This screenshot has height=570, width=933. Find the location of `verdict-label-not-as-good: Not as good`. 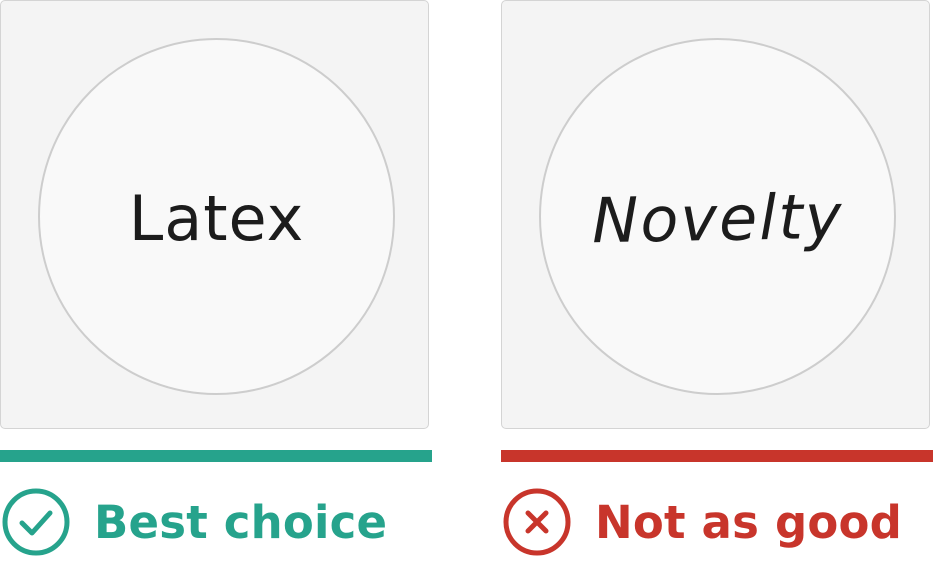

verdict-label-not-as-good: Not as good is located at coordinates (749, 522).